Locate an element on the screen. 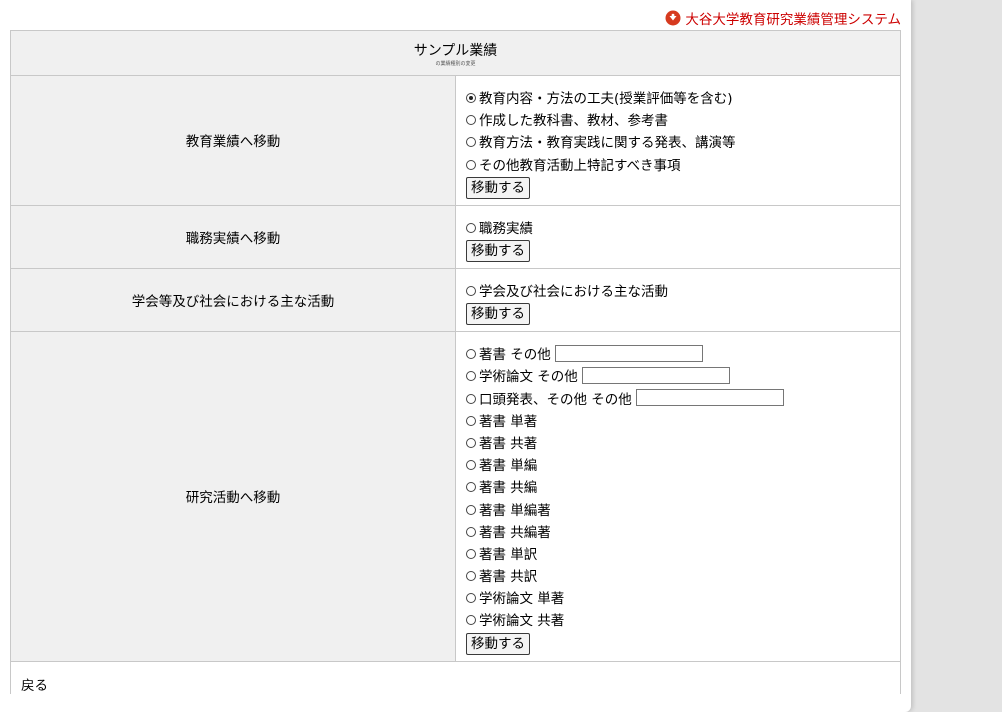 The height and width of the screenshot is (712, 1002). radio-label: 学術論文 その他 is located at coordinates (528, 377).